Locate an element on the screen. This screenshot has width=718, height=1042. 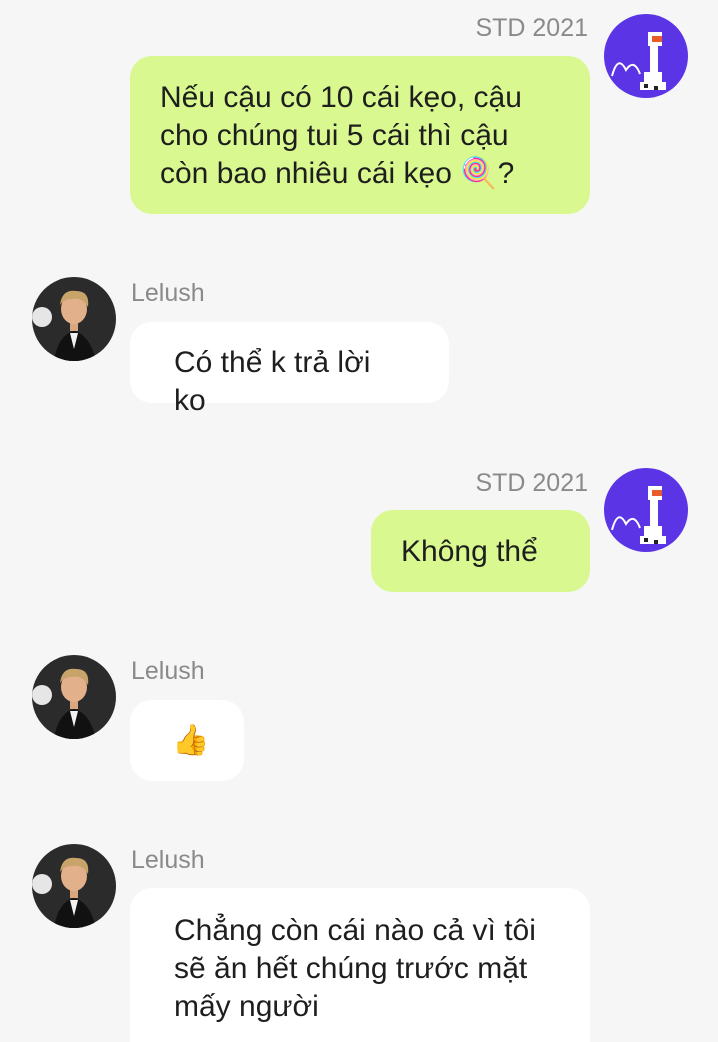
message-bubble: Có thể k trả lời ko is located at coordinates (289, 369).